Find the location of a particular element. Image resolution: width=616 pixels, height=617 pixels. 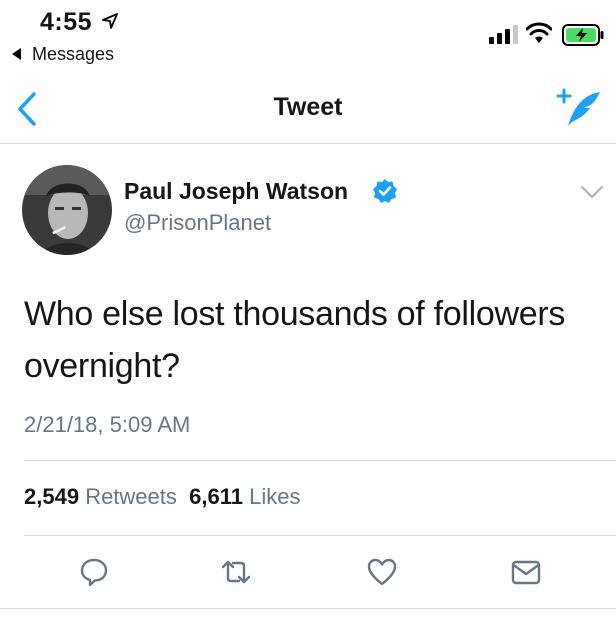

nav-divider is located at coordinates (308, 143).